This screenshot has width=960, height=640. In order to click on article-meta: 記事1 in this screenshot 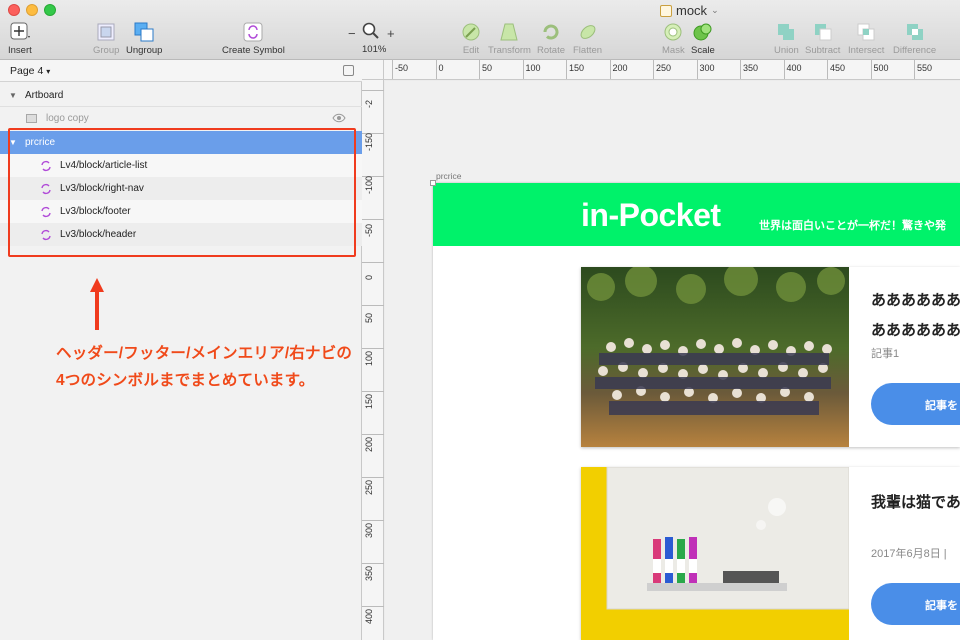, I will do `click(885, 354)`.